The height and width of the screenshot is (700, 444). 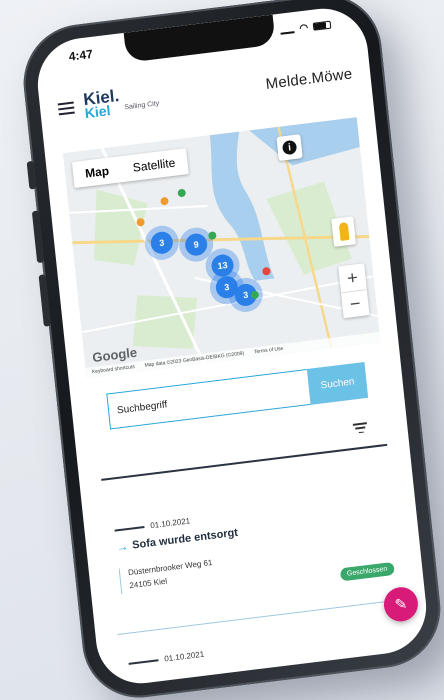 What do you see at coordinates (66, 108) in the screenshot?
I see `hamburger-menu-icon` at bounding box center [66, 108].